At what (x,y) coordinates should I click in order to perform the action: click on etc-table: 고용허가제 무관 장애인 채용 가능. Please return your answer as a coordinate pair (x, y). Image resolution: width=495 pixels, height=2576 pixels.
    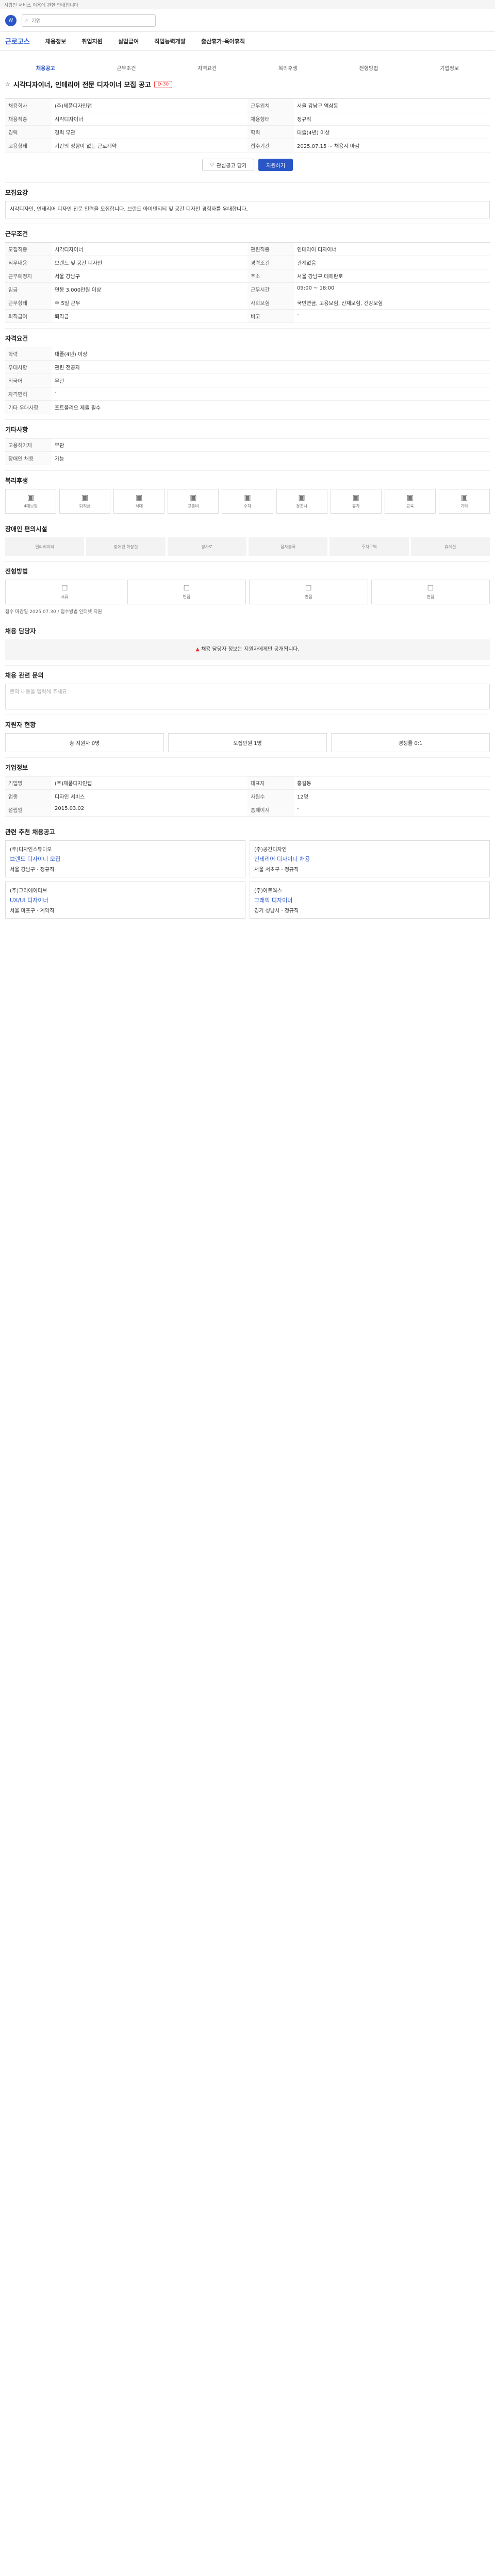
    Looking at the image, I should click on (247, 452).